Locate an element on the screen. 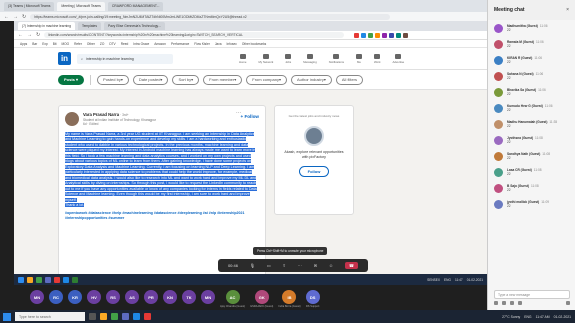 The width and height of the screenshot is (575, 323). bookmark-item: Other bookmarks is located at coordinates (254, 44).